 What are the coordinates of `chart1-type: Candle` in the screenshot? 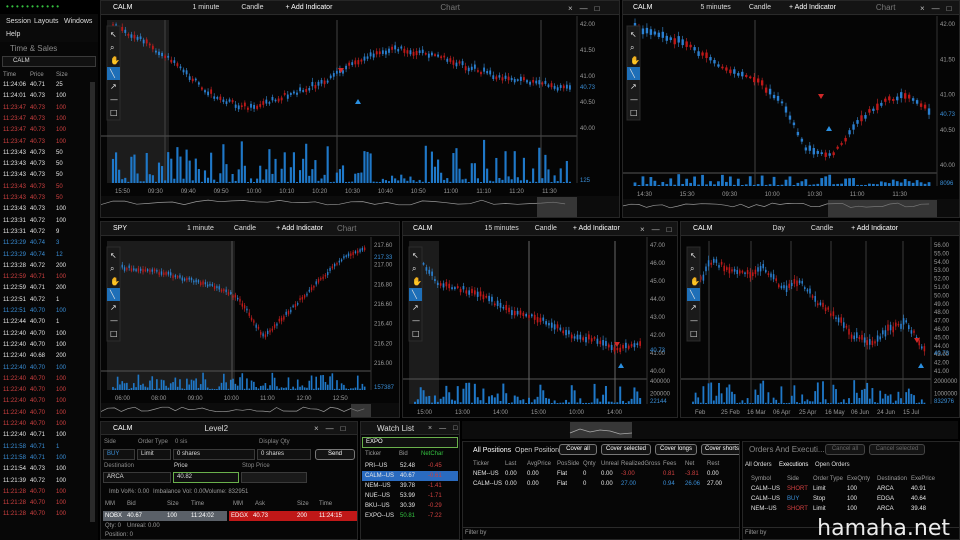 It's located at (252, 7).